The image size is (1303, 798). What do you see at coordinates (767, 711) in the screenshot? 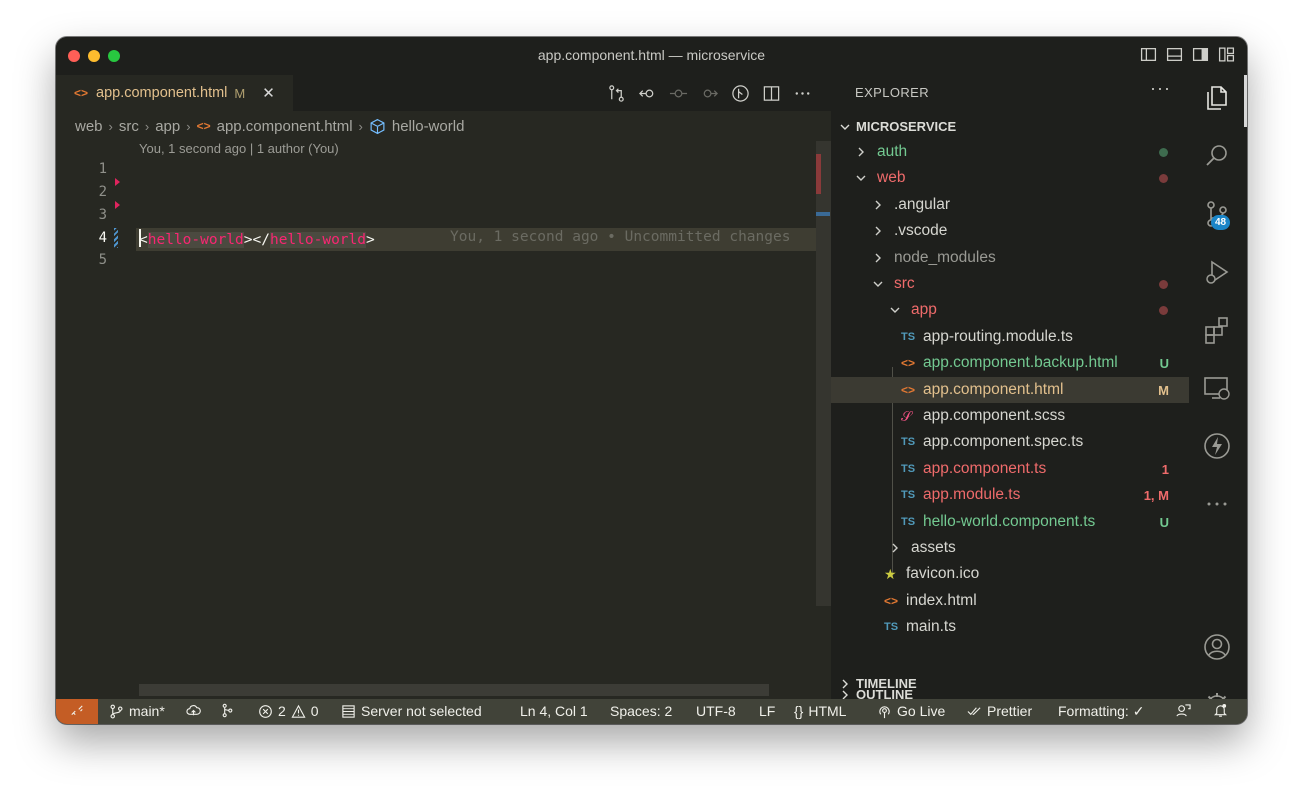
I see `eol-status: LF` at bounding box center [767, 711].